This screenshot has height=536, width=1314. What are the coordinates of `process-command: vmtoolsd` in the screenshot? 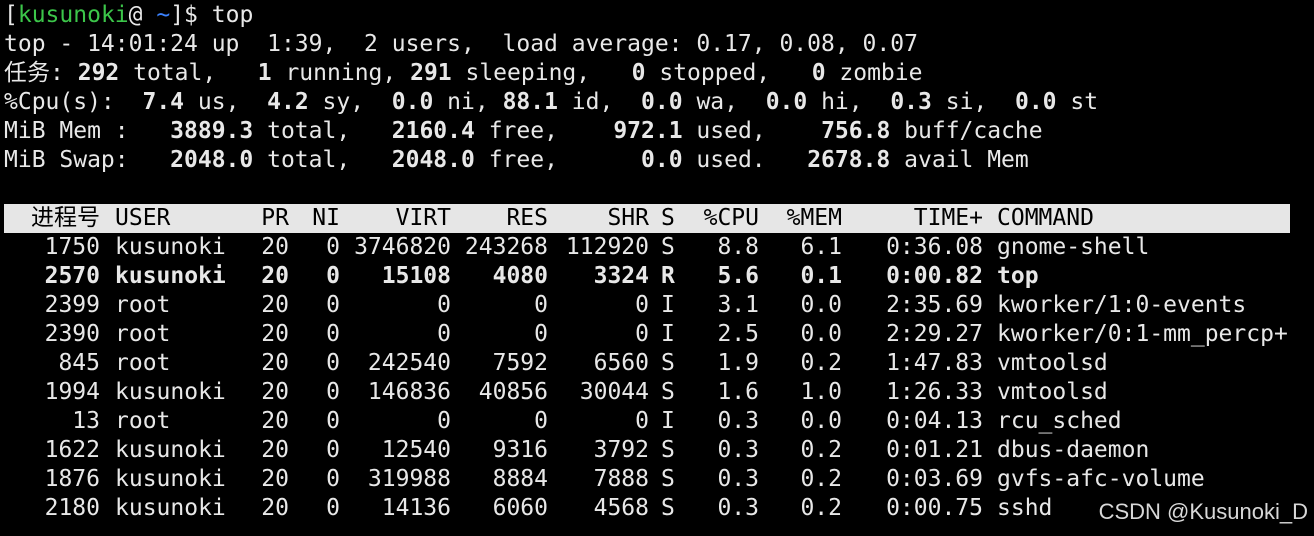 It's located at (1052, 392).